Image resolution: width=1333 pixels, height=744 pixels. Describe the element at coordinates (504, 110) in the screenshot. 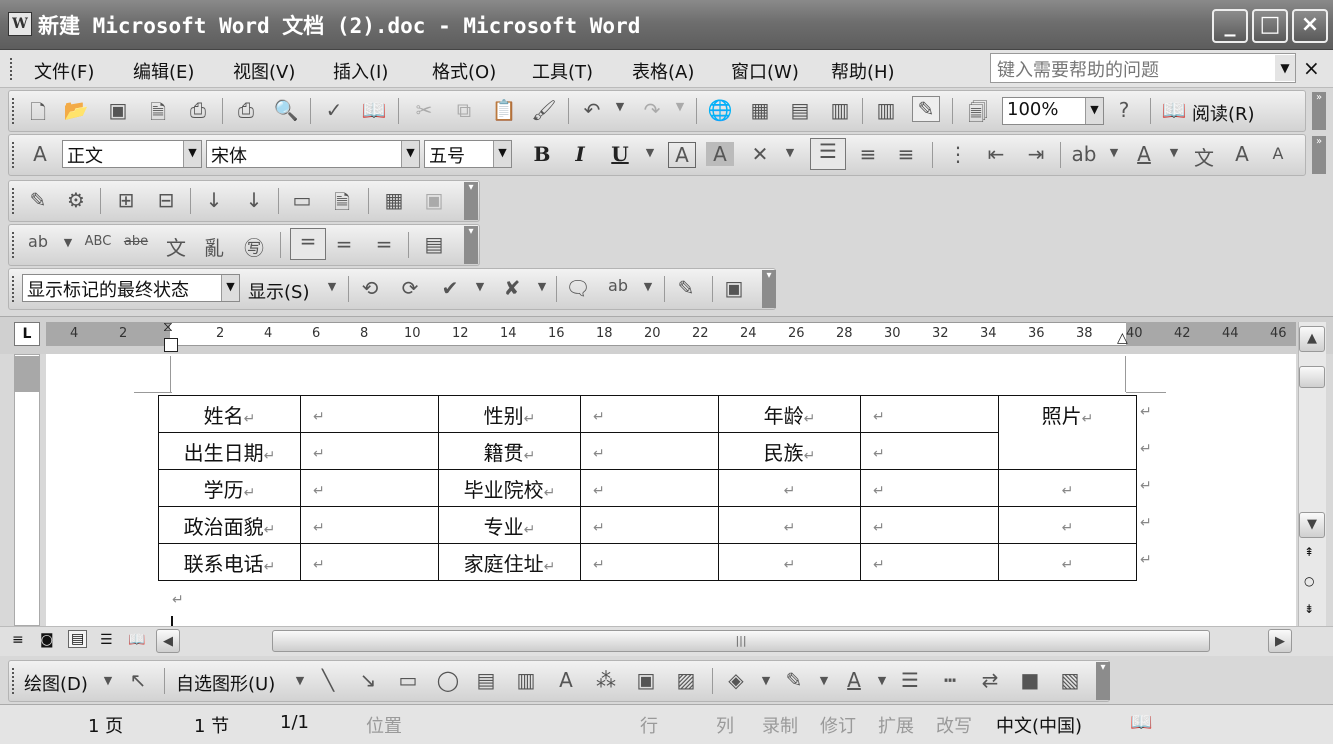

I see `paste-icon: 📋` at that location.